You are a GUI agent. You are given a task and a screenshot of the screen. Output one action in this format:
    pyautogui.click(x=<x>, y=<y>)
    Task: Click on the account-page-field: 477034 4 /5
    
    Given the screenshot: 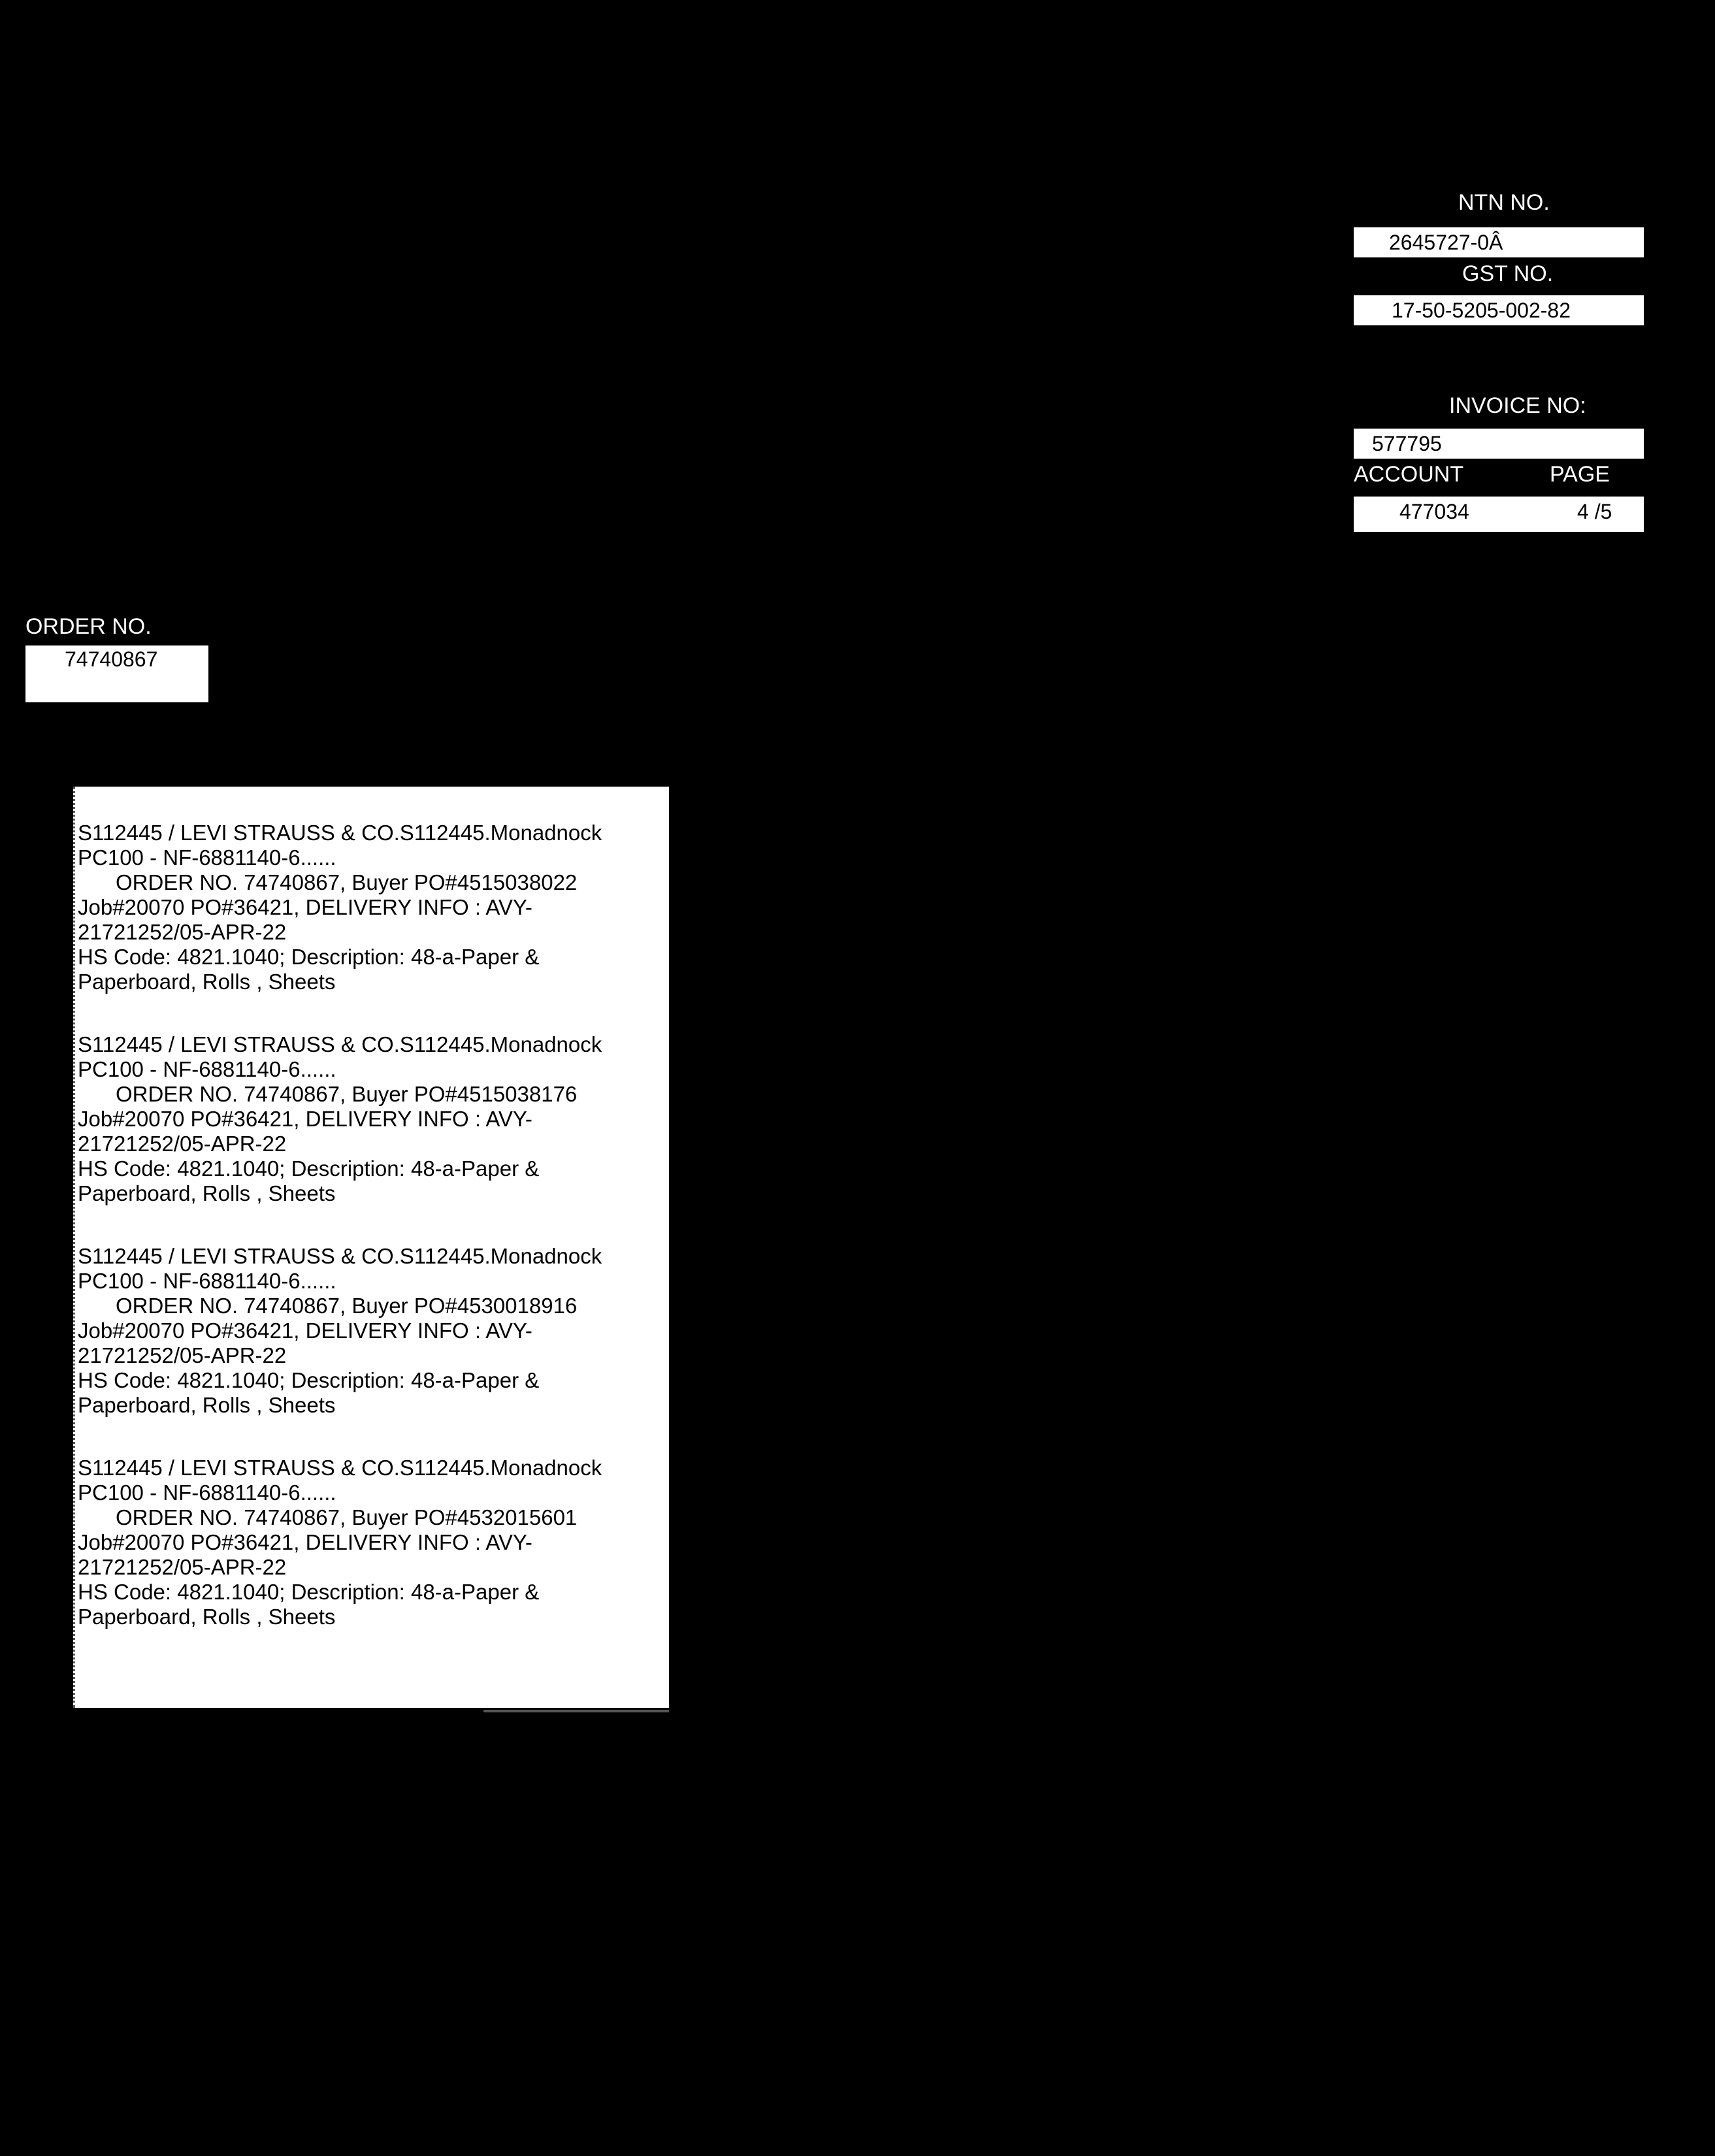 What is the action you would take?
    pyautogui.click(x=1499, y=514)
    